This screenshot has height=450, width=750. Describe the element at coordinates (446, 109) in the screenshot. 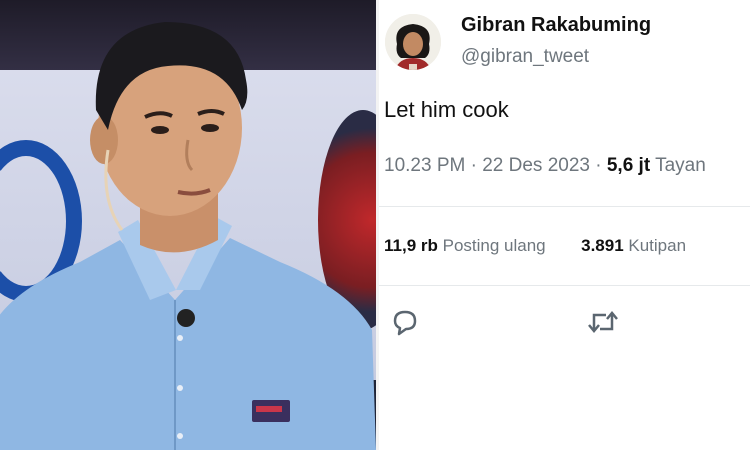

I see `tweet-text: Let him cook` at that location.